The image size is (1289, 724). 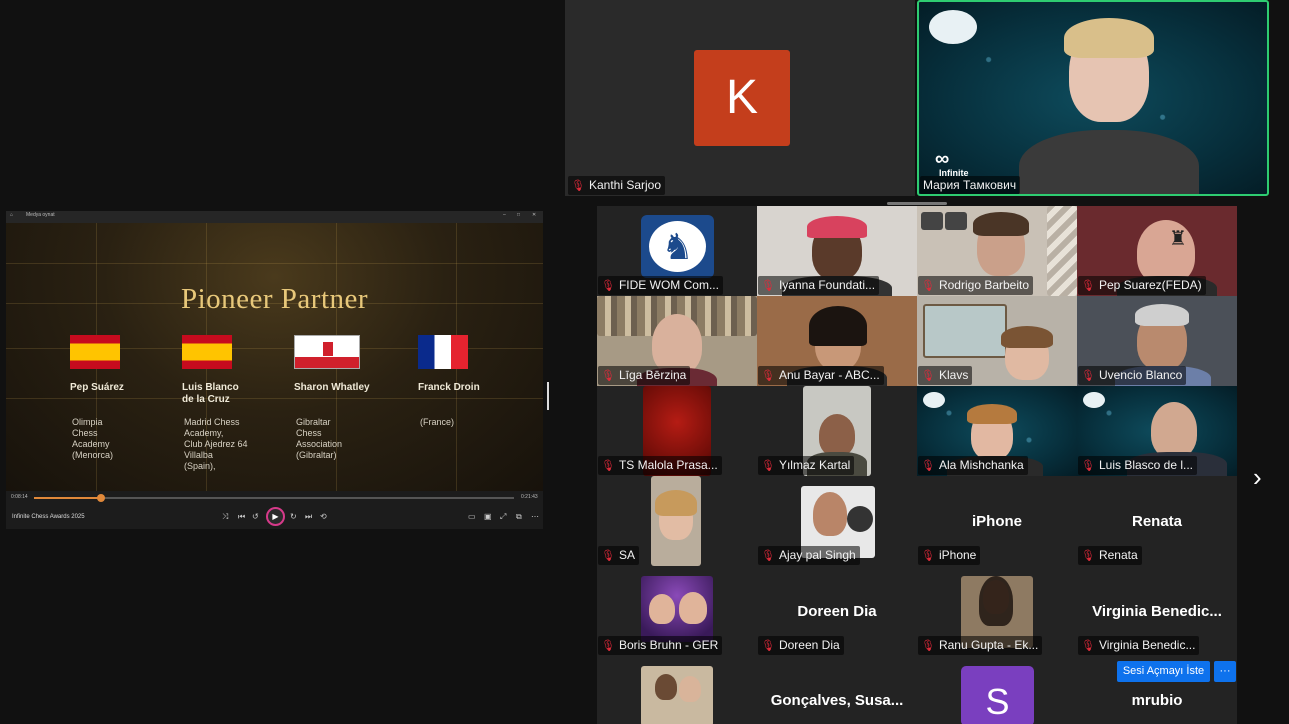 I want to click on wall-map, so click(x=965, y=331).